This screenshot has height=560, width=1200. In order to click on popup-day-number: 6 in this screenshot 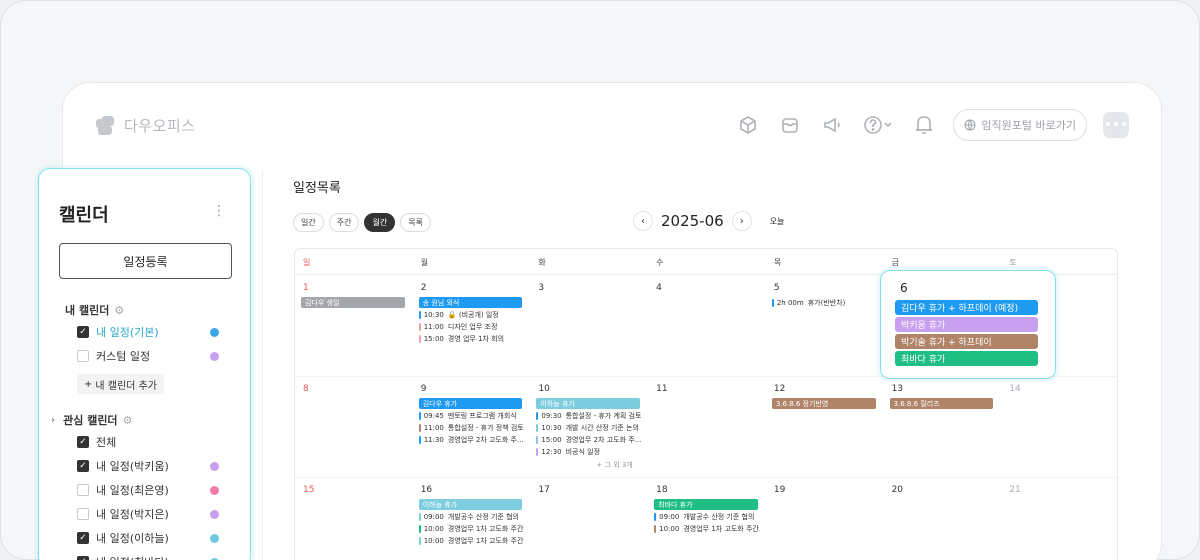, I will do `click(904, 288)`.